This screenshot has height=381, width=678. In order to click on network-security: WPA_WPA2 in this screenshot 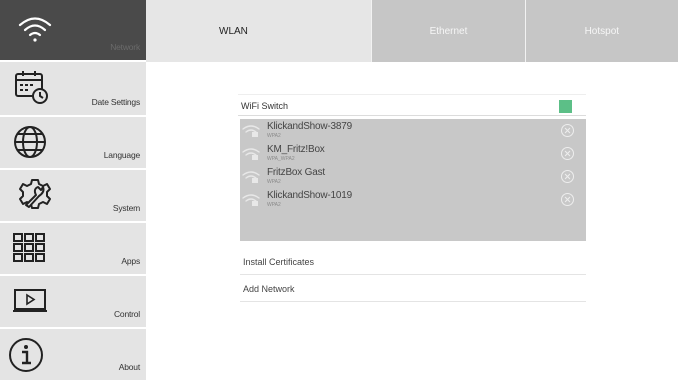, I will do `click(281, 159)`.